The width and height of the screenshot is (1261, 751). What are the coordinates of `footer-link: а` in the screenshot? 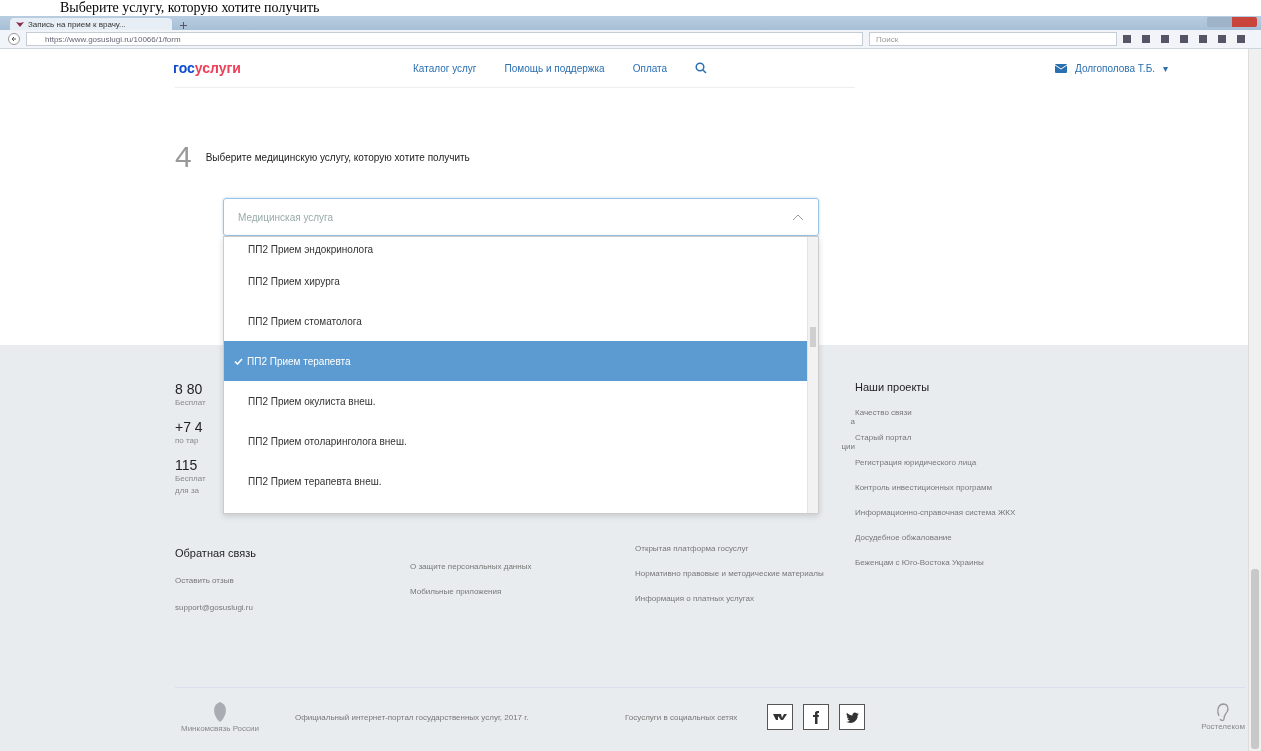 It's located at (852, 421).